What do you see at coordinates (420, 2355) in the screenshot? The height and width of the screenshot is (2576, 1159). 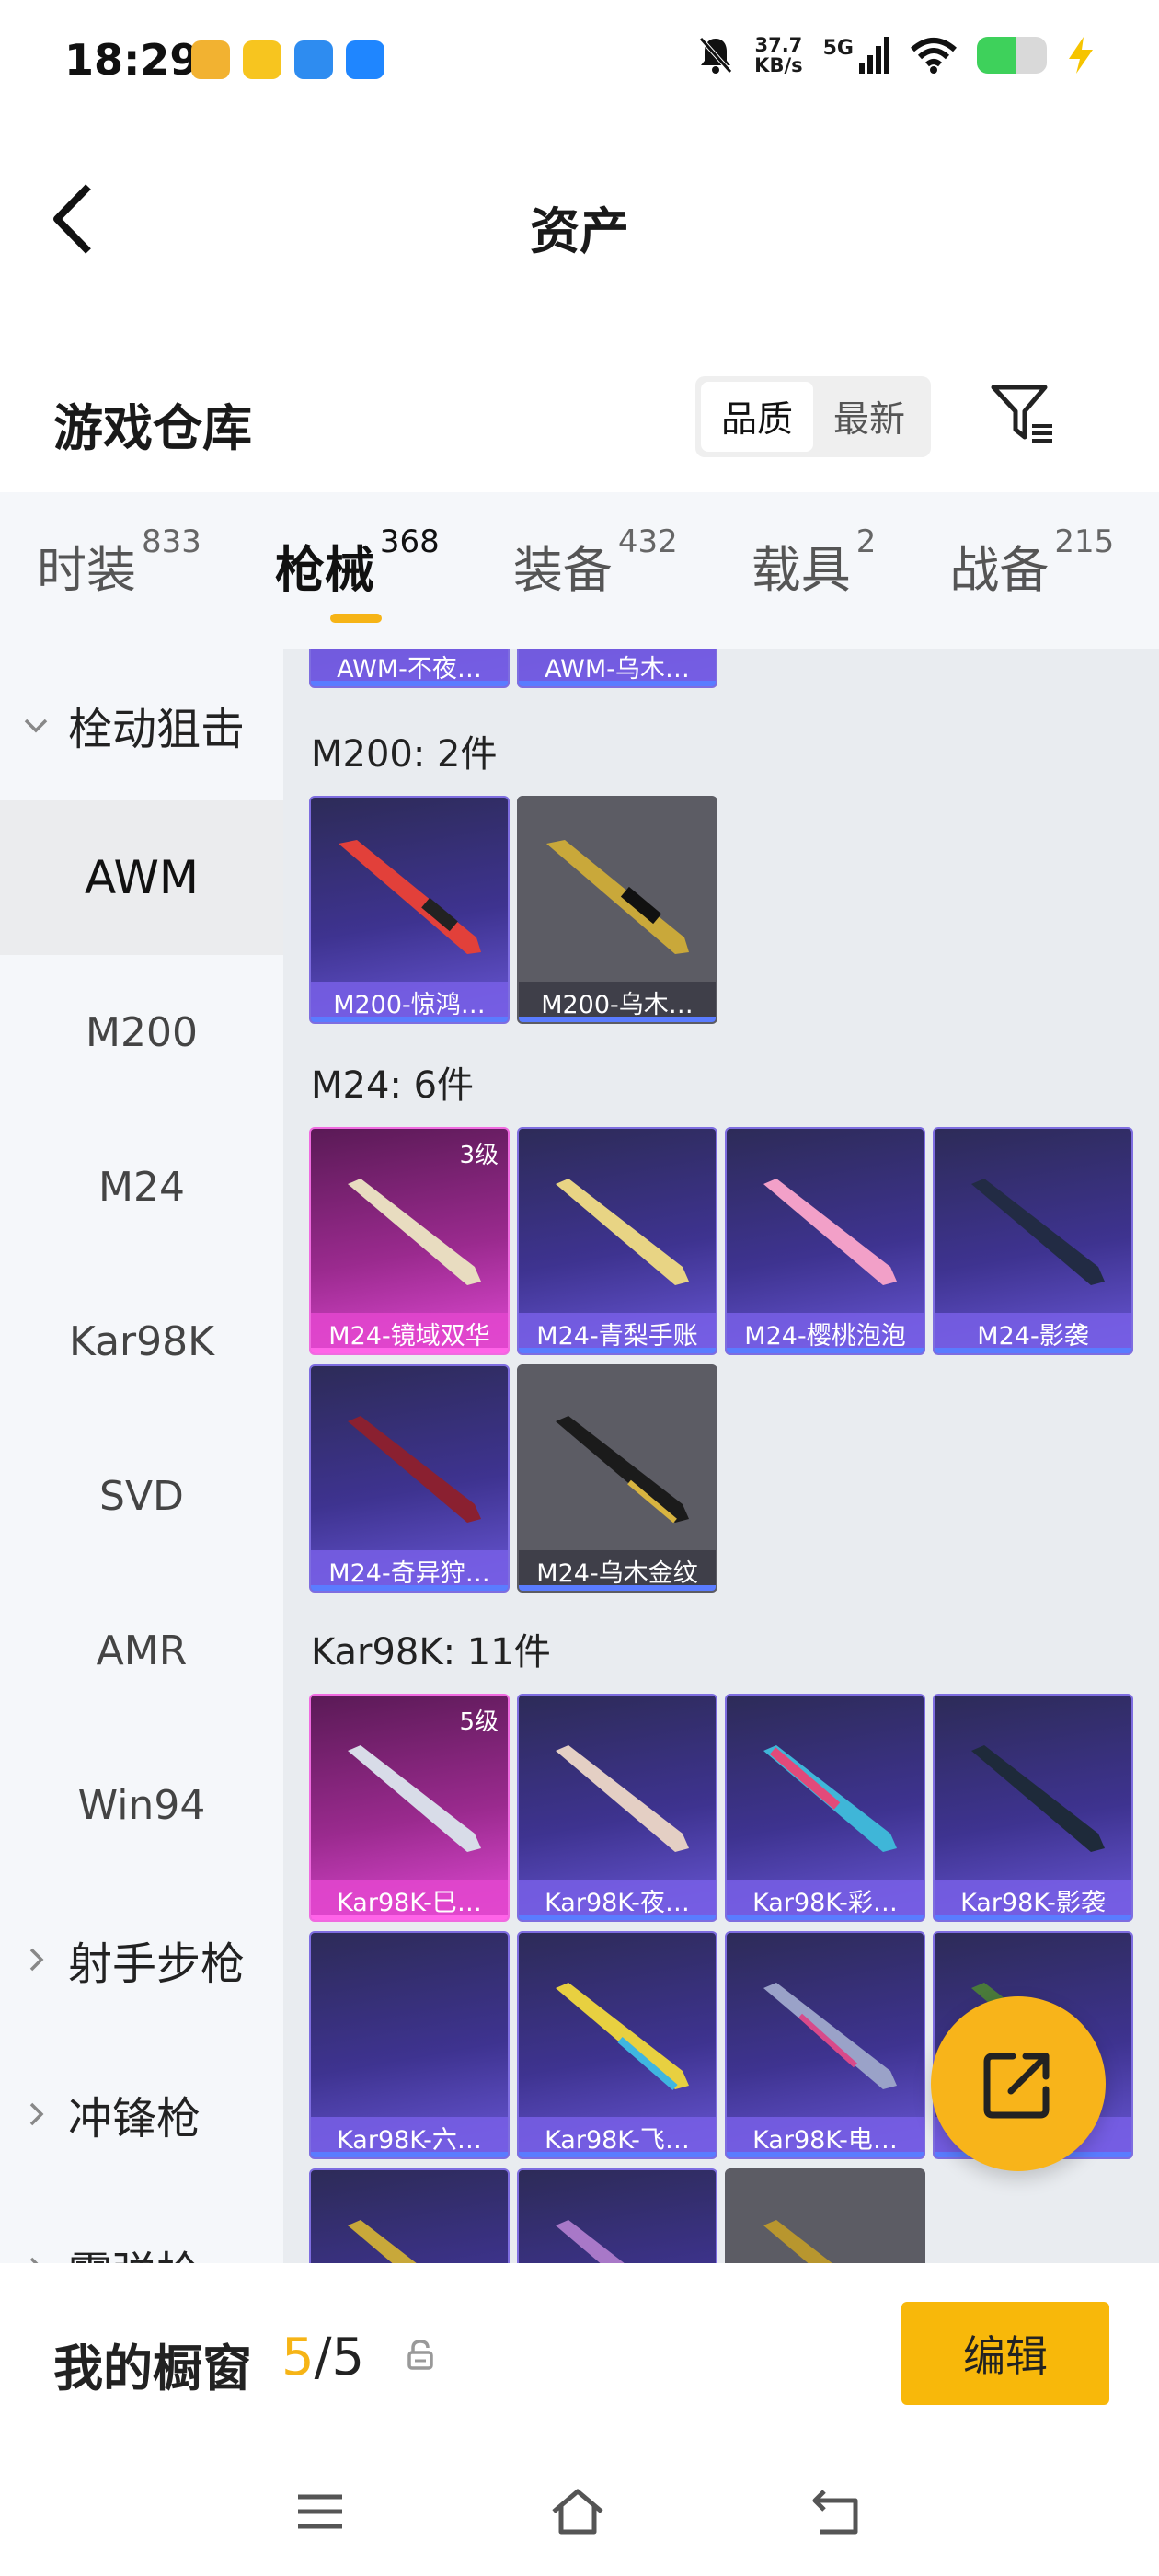 I see `lock-icon` at bounding box center [420, 2355].